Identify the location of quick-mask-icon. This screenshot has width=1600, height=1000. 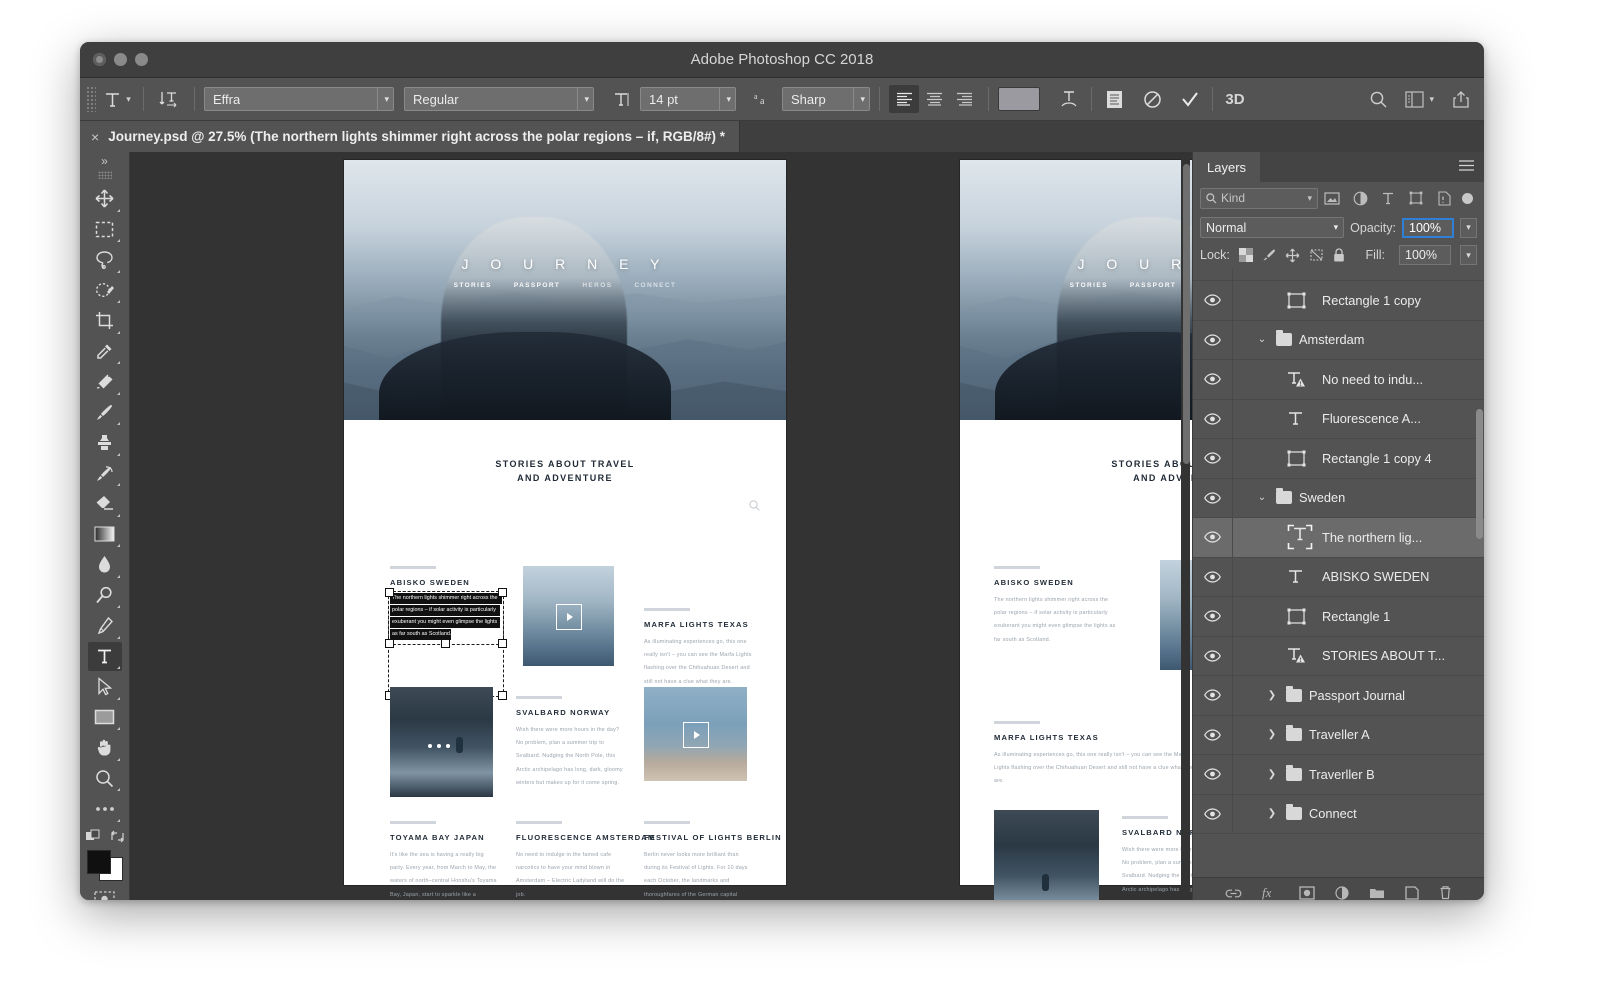
(104, 895).